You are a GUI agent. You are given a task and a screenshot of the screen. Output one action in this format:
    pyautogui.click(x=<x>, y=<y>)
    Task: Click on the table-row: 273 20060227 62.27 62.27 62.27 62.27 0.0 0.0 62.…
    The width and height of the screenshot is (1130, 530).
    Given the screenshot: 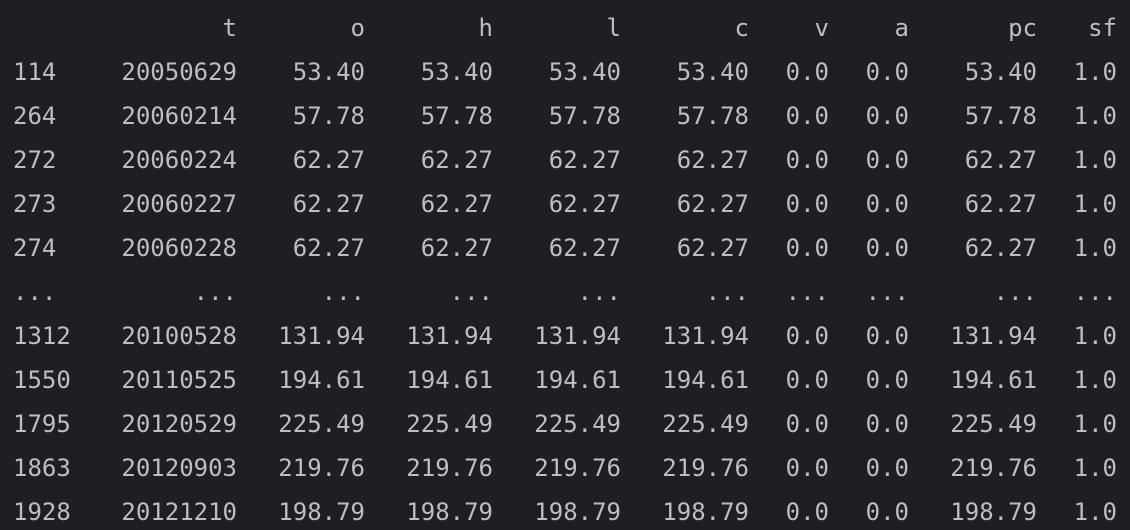 What is the action you would take?
    pyautogui.click(x=565, y=204)
    